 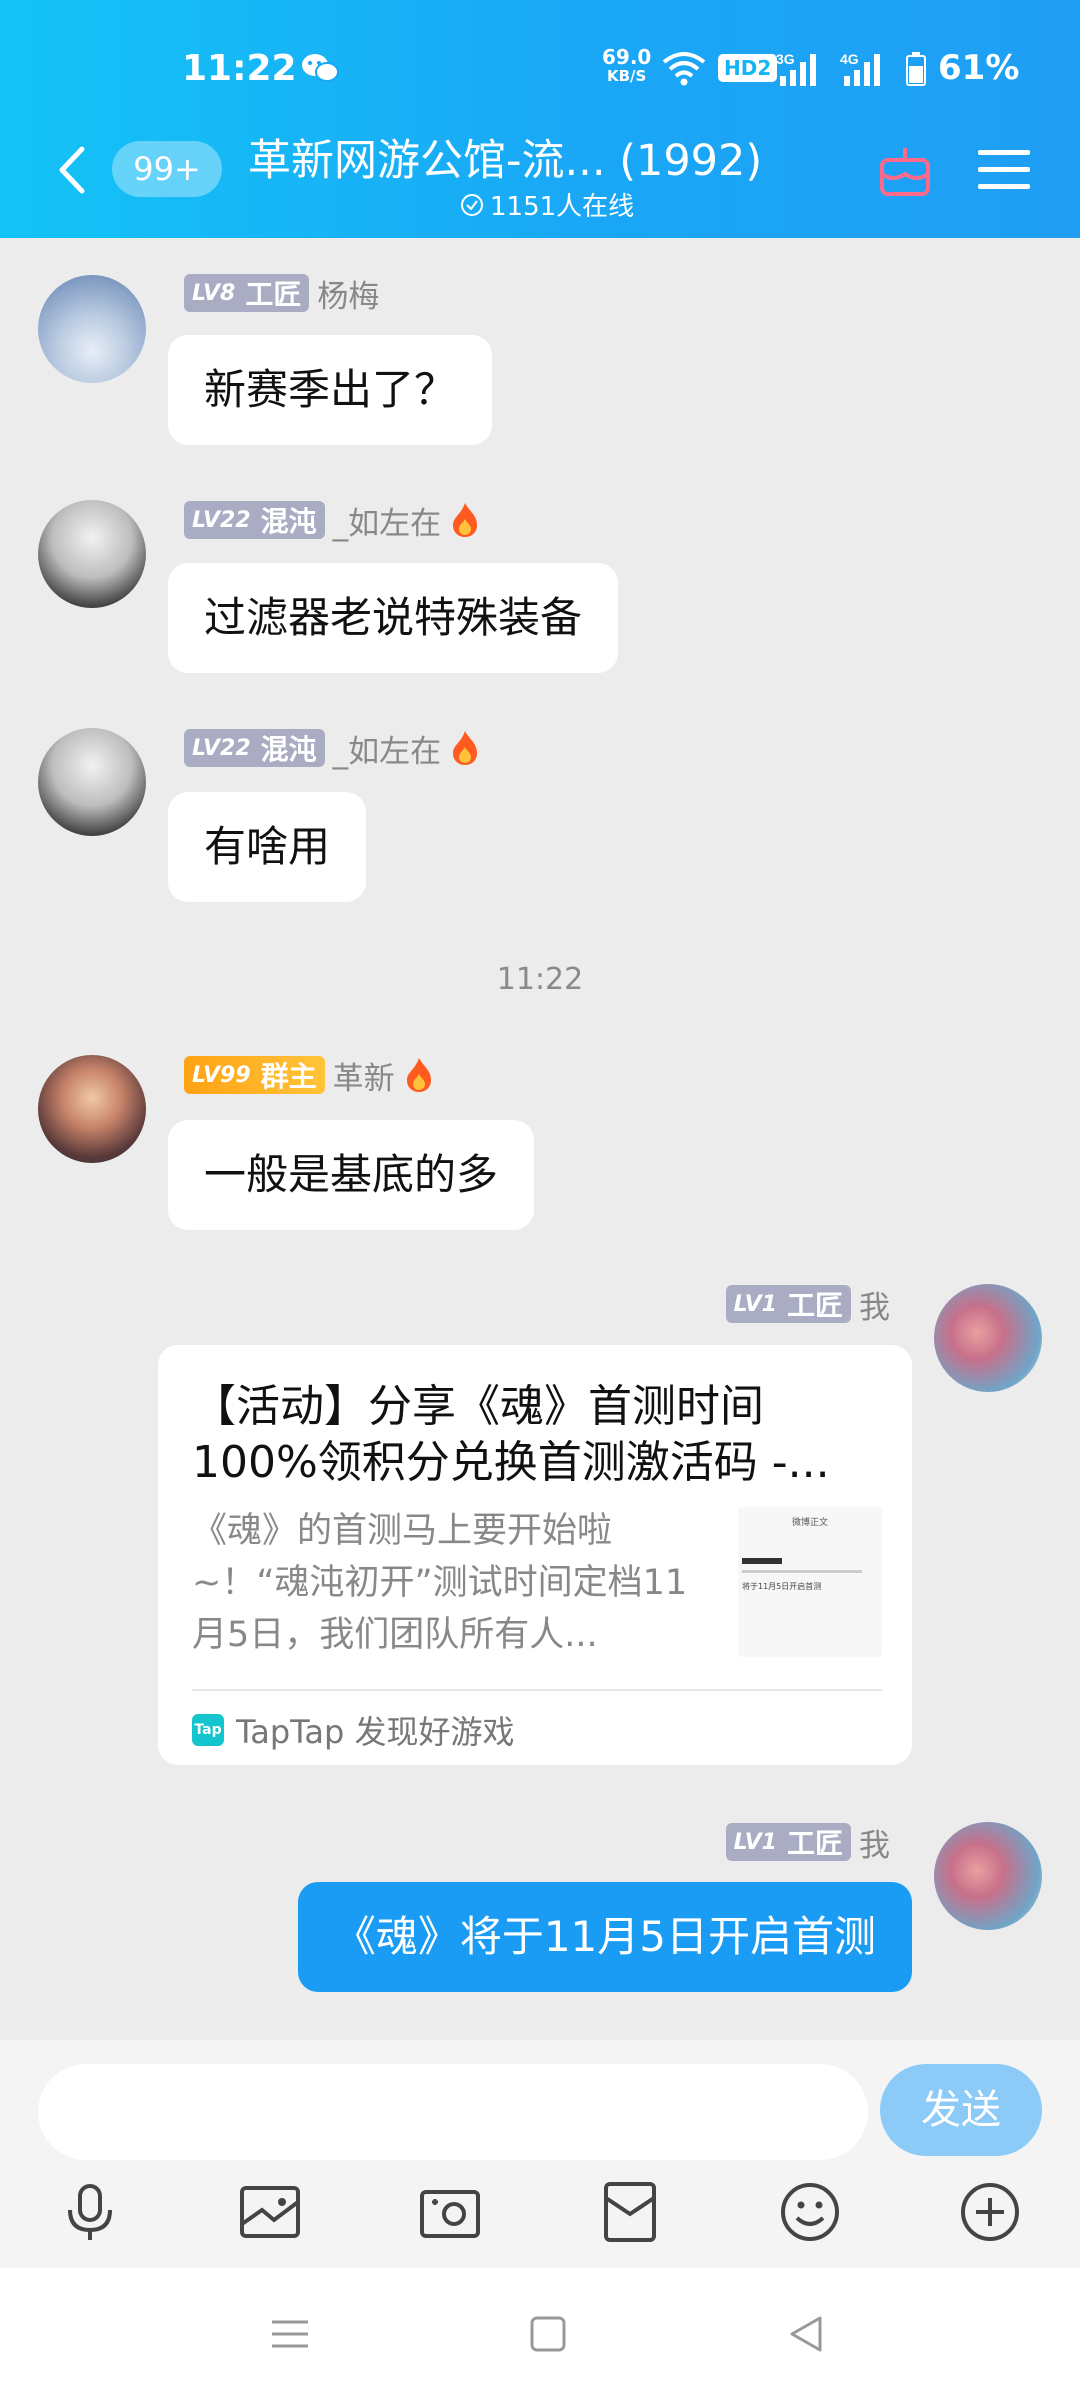 I want to click on message-bubble: 过滤器老说特殊装备, so click(x=393, y=618).